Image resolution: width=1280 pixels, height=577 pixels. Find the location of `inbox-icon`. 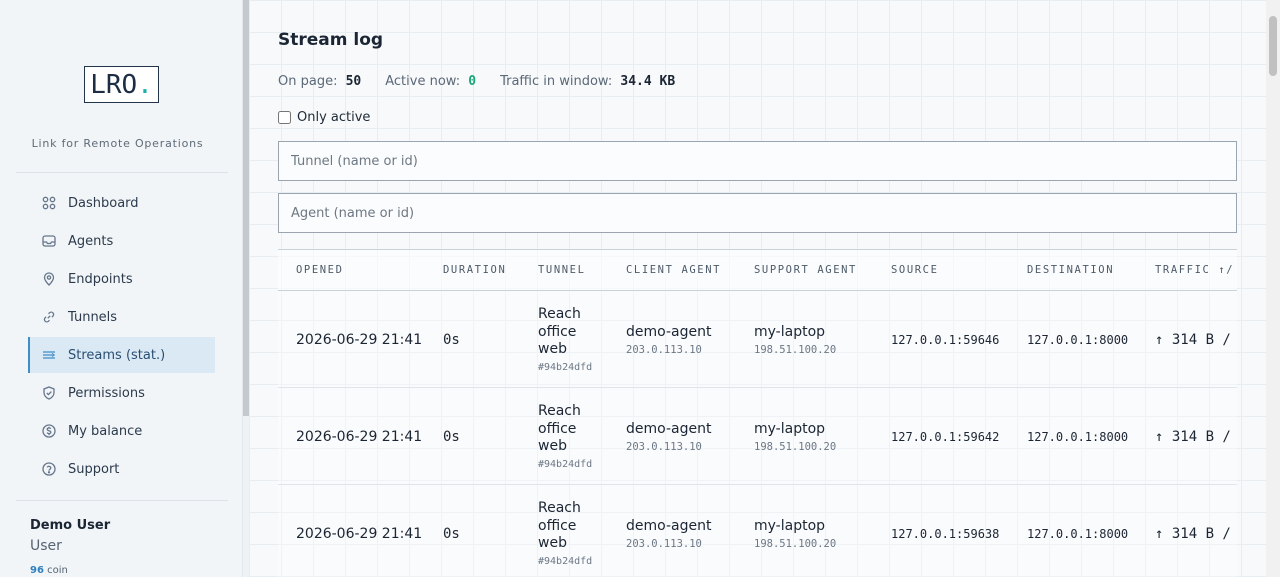

inbox-icon is located at coordinates (49, 241).